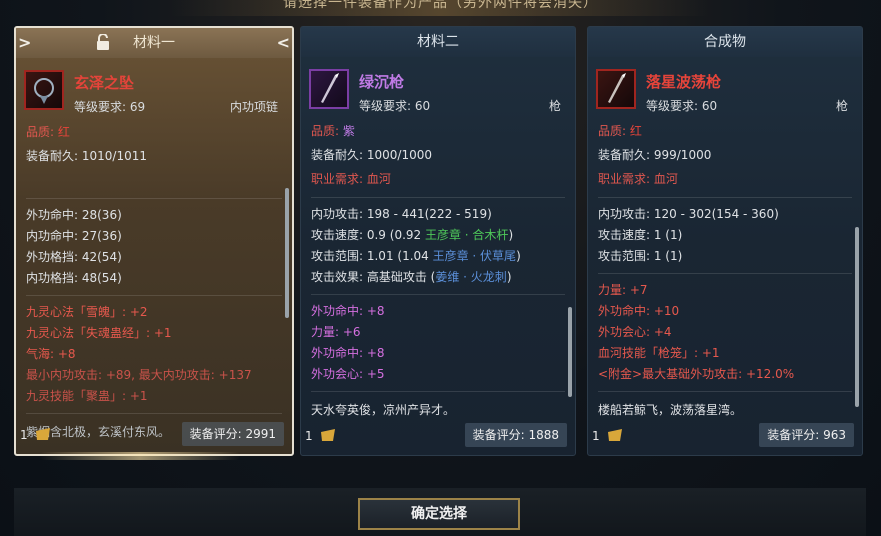 This screenshot has height=536, width=881. What do you see at coordinates (640, 235) in the screenshot?
I see `speed-line: 攻击速度: 1 (1)` at bounding box center [640, 235].